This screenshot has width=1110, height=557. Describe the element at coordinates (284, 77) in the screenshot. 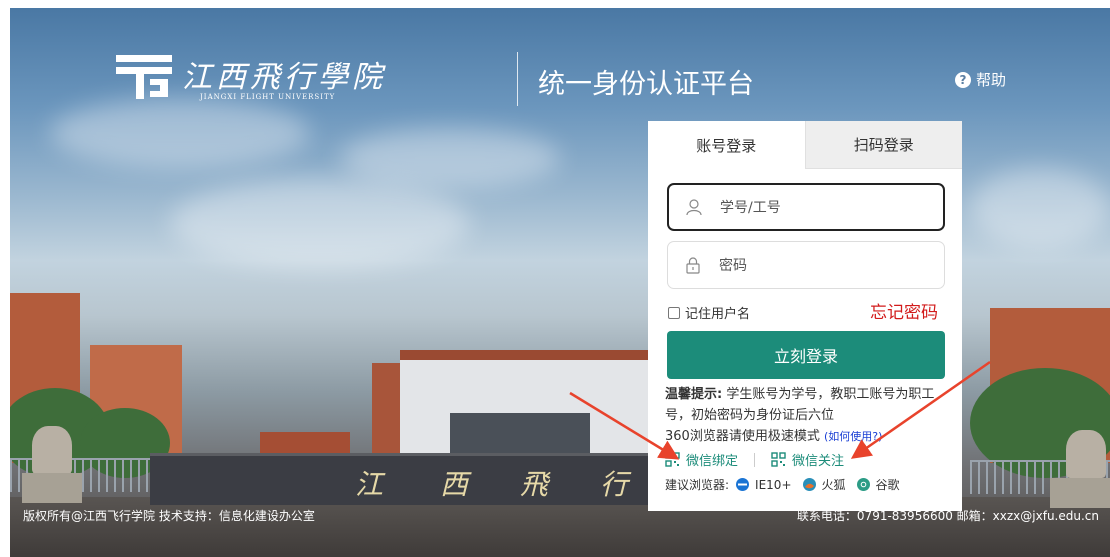

I see `university-logo-text: 江西飛行學院` at that location.